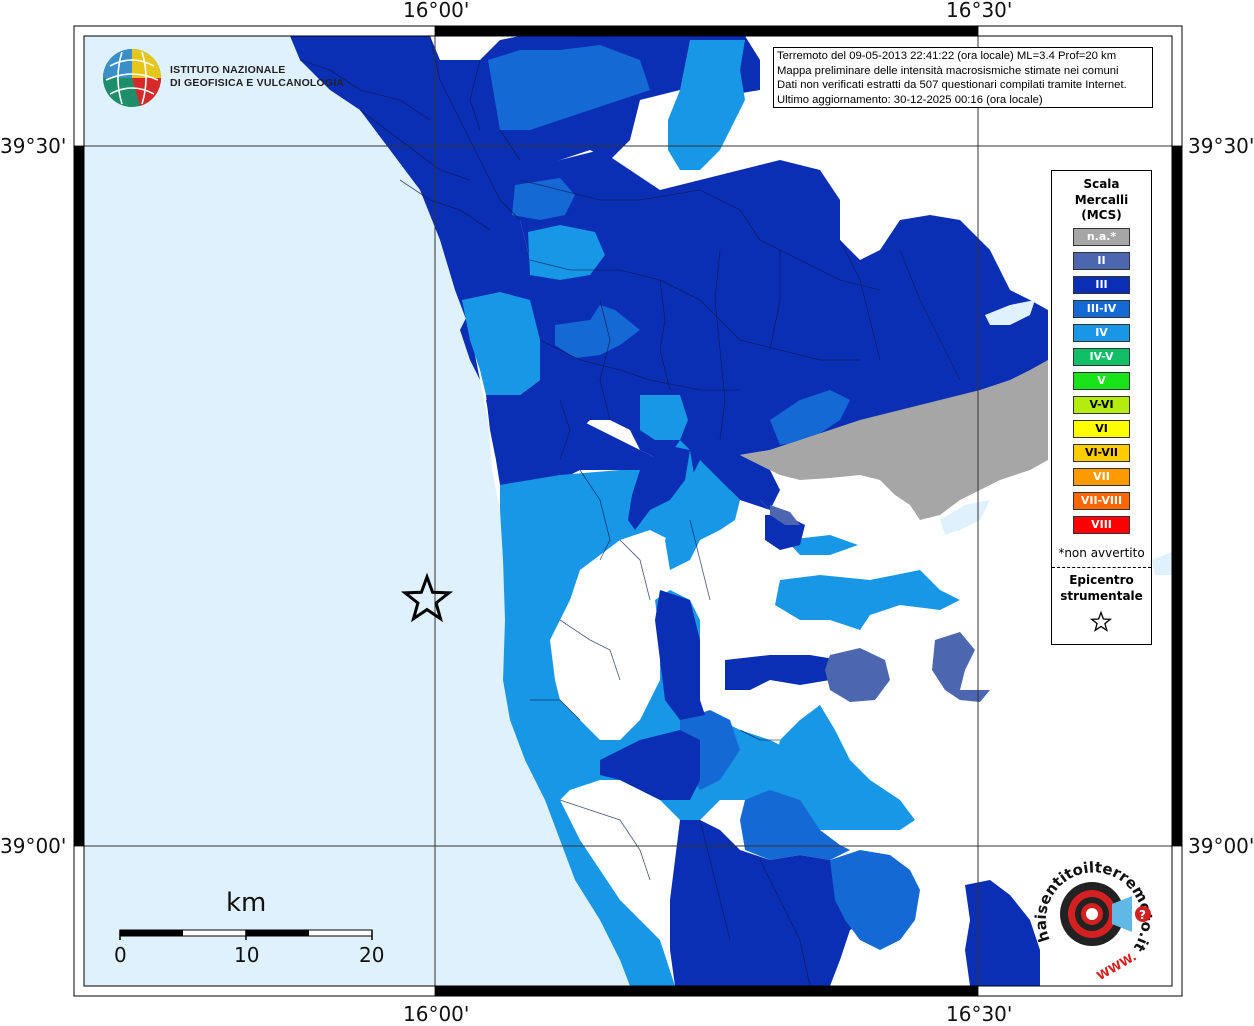 This screenshot has height=1026, width=1254. Describe the element at coordinates (1101, 215) in the screenshot. I see `legend-title-line3: (MCS)` at that location.